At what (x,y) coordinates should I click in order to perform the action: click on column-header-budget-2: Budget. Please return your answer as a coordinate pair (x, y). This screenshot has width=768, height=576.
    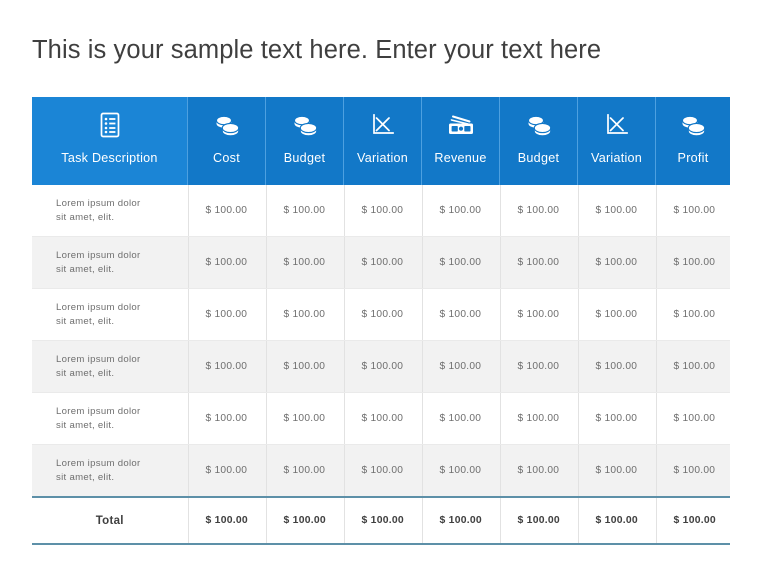
    Looking at the image, I should click on (539, 141).